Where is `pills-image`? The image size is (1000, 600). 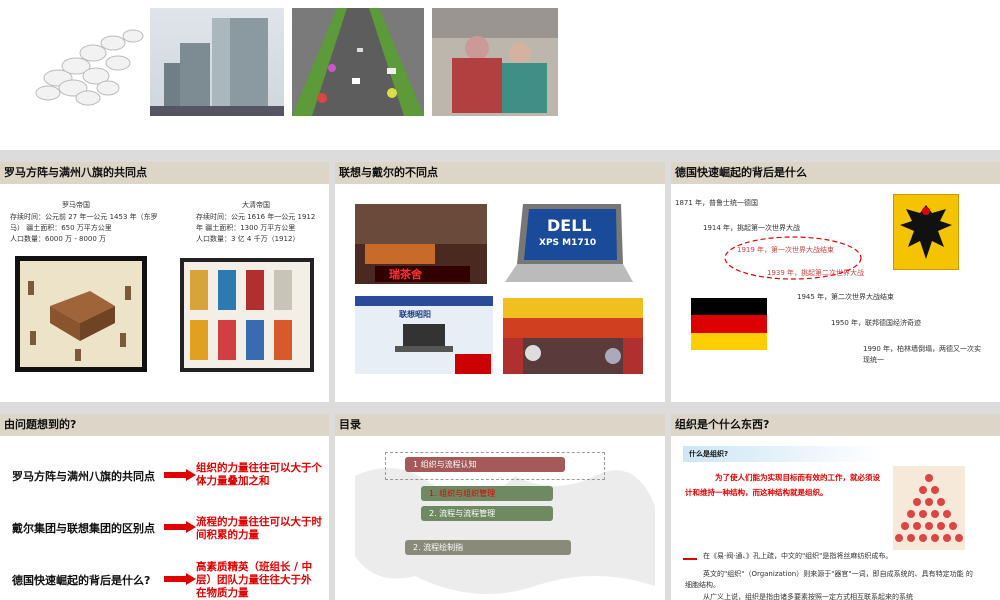 pills-image is located at coordinates (83, 62).